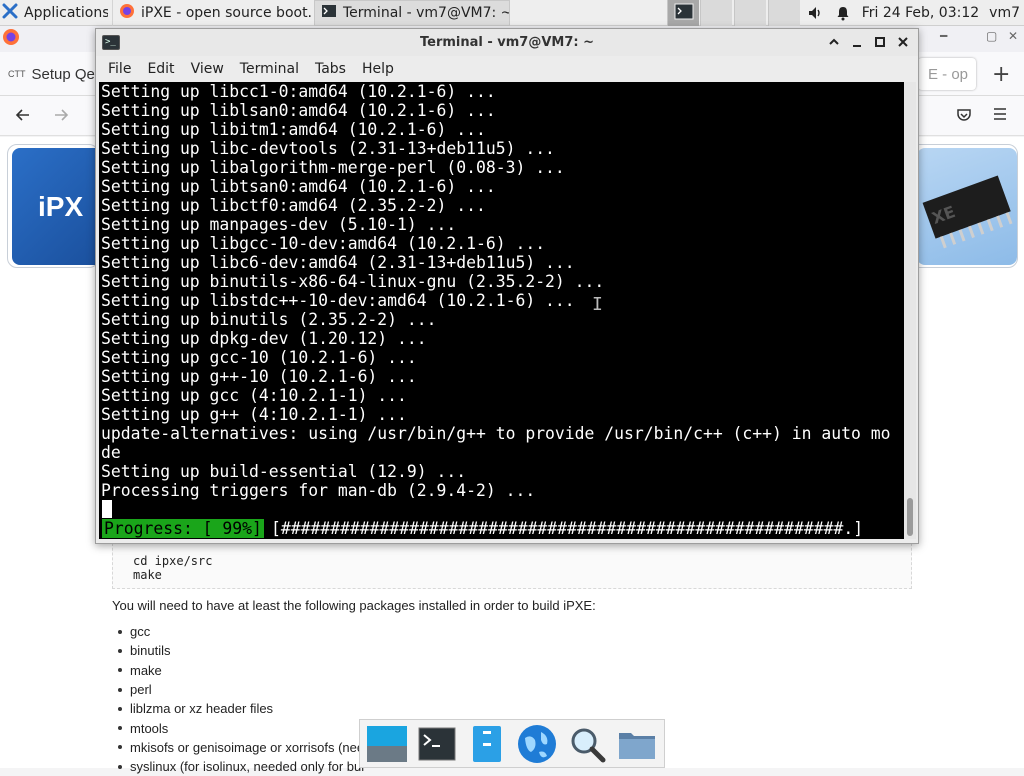  What do you see at coordinates (147, 575) in the screenshot?
I see `code-line: make` at bounding box center [147, 575].